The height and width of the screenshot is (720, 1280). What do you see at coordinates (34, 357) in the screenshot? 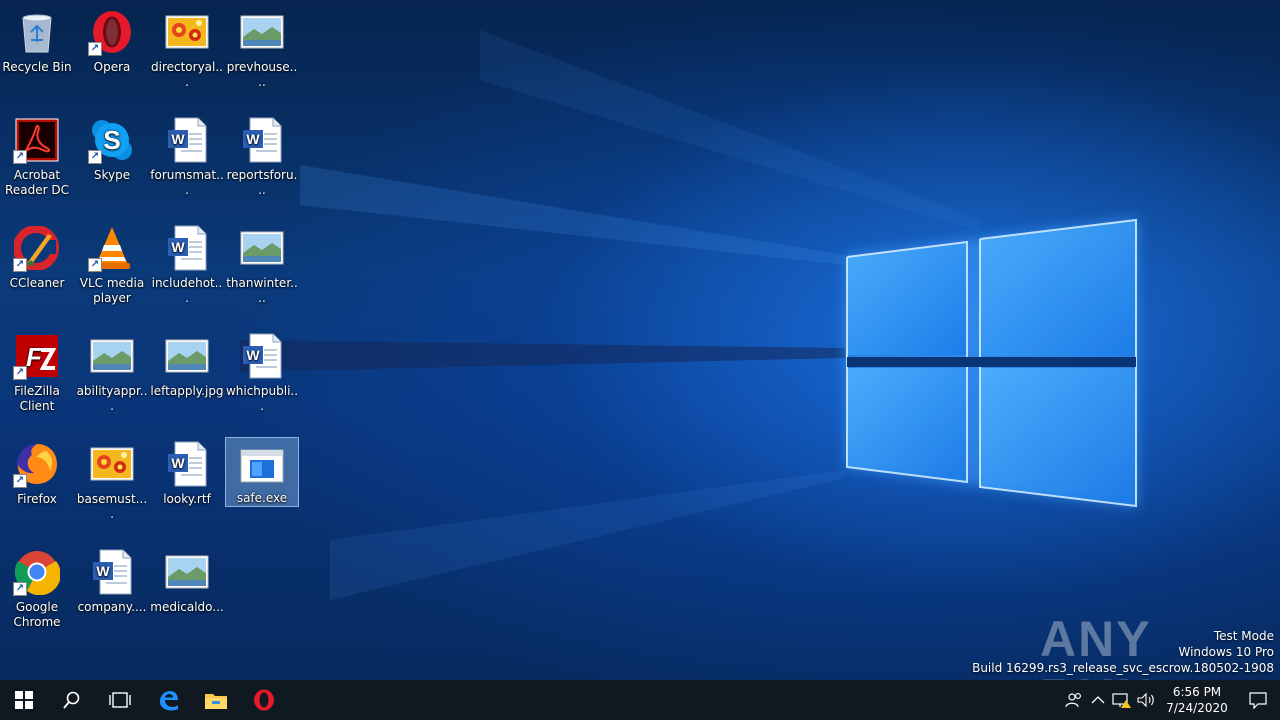
I see `svg-text: F` at bounding box center [34, 357].